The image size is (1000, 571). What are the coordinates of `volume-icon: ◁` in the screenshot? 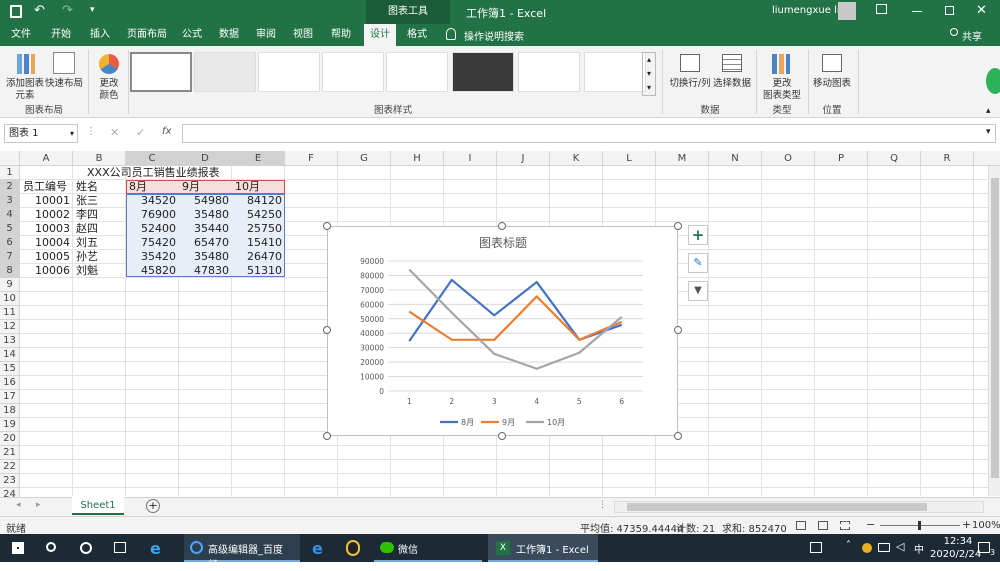 It's located at (900, 546).